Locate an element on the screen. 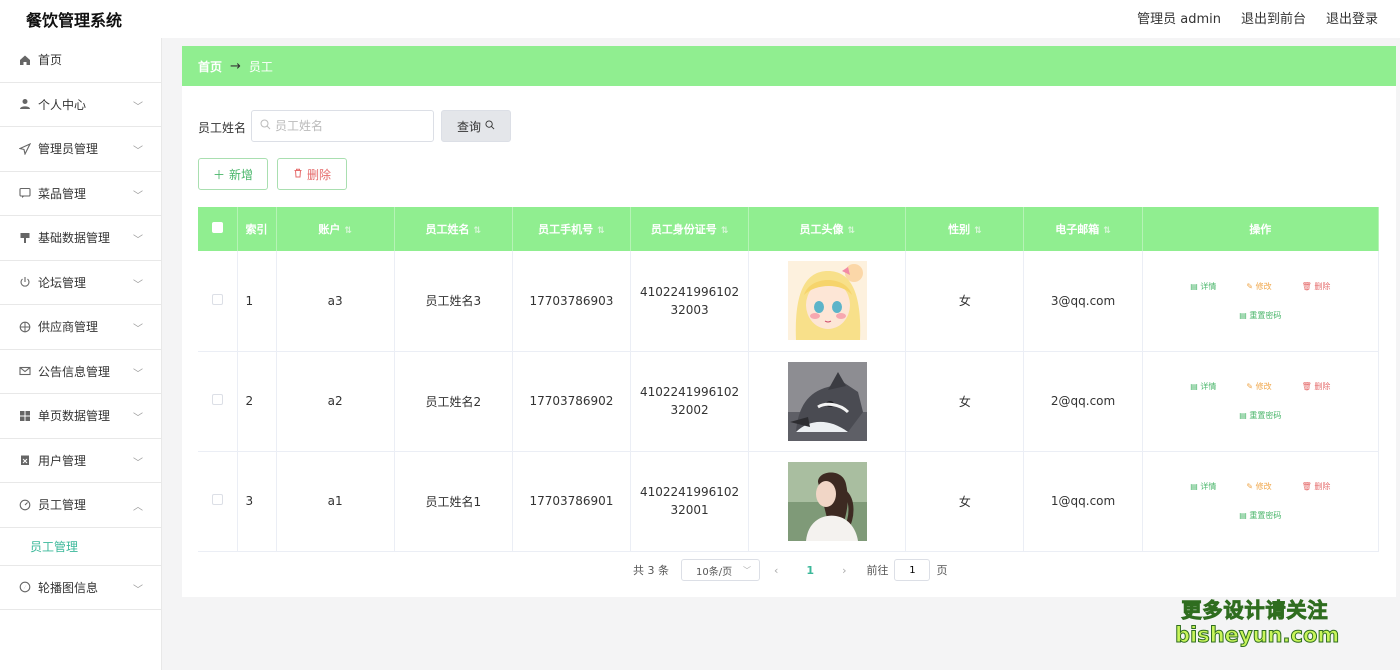  cell-account: a1 is located at coordinates (335, 501).